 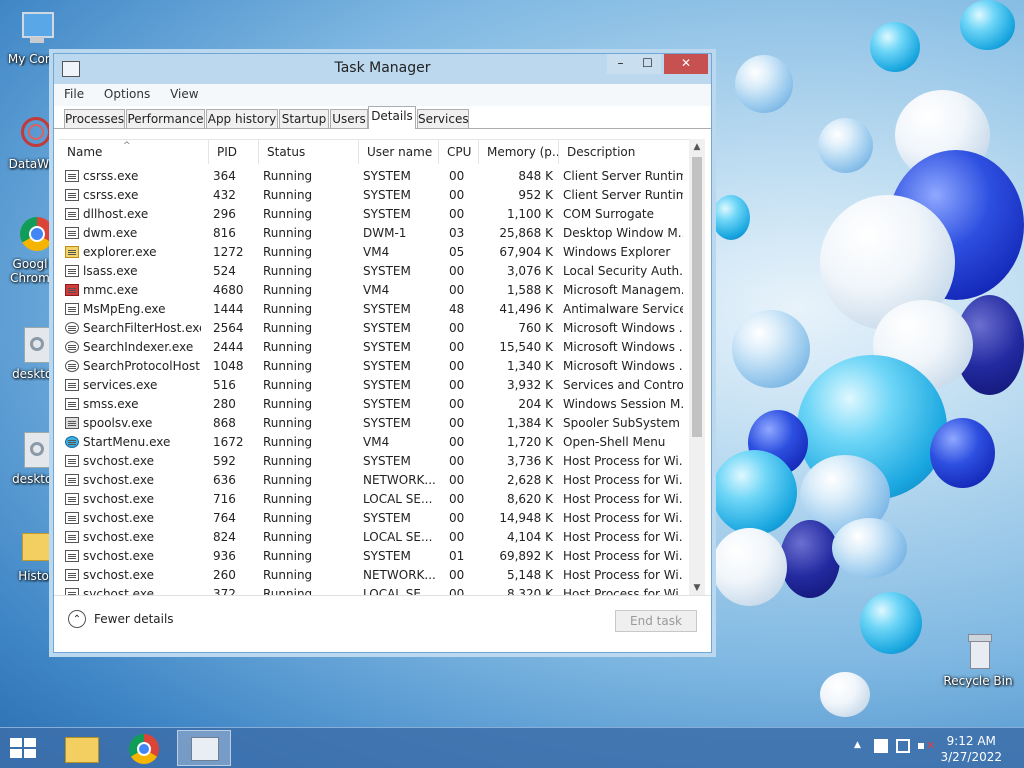 What do you see at coordinates (697, 297) in the screenshot?
I see `scroll-thumb` at bounding box center [697, 297].